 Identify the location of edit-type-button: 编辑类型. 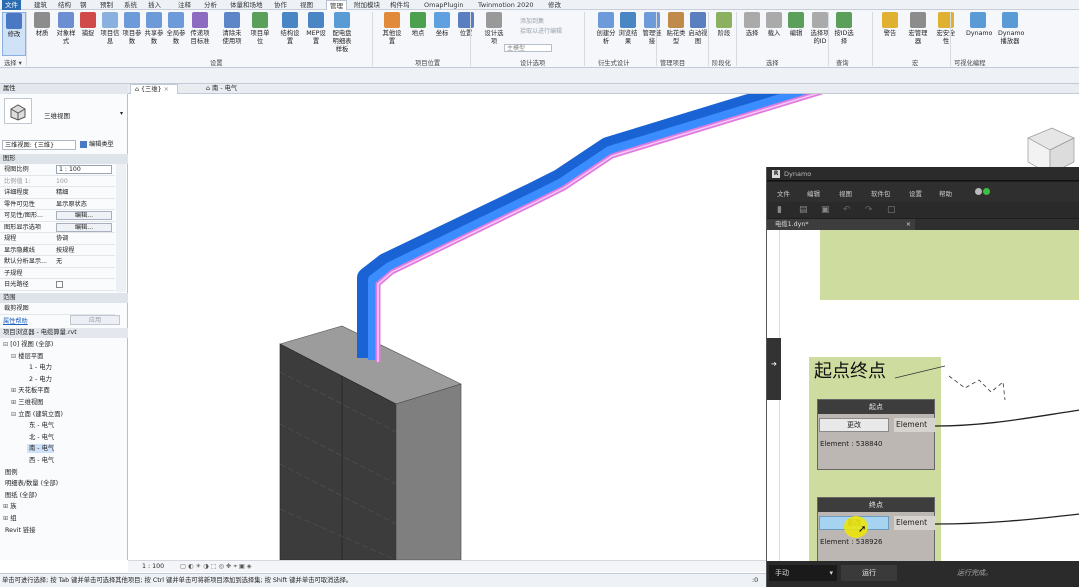
(103, 145).